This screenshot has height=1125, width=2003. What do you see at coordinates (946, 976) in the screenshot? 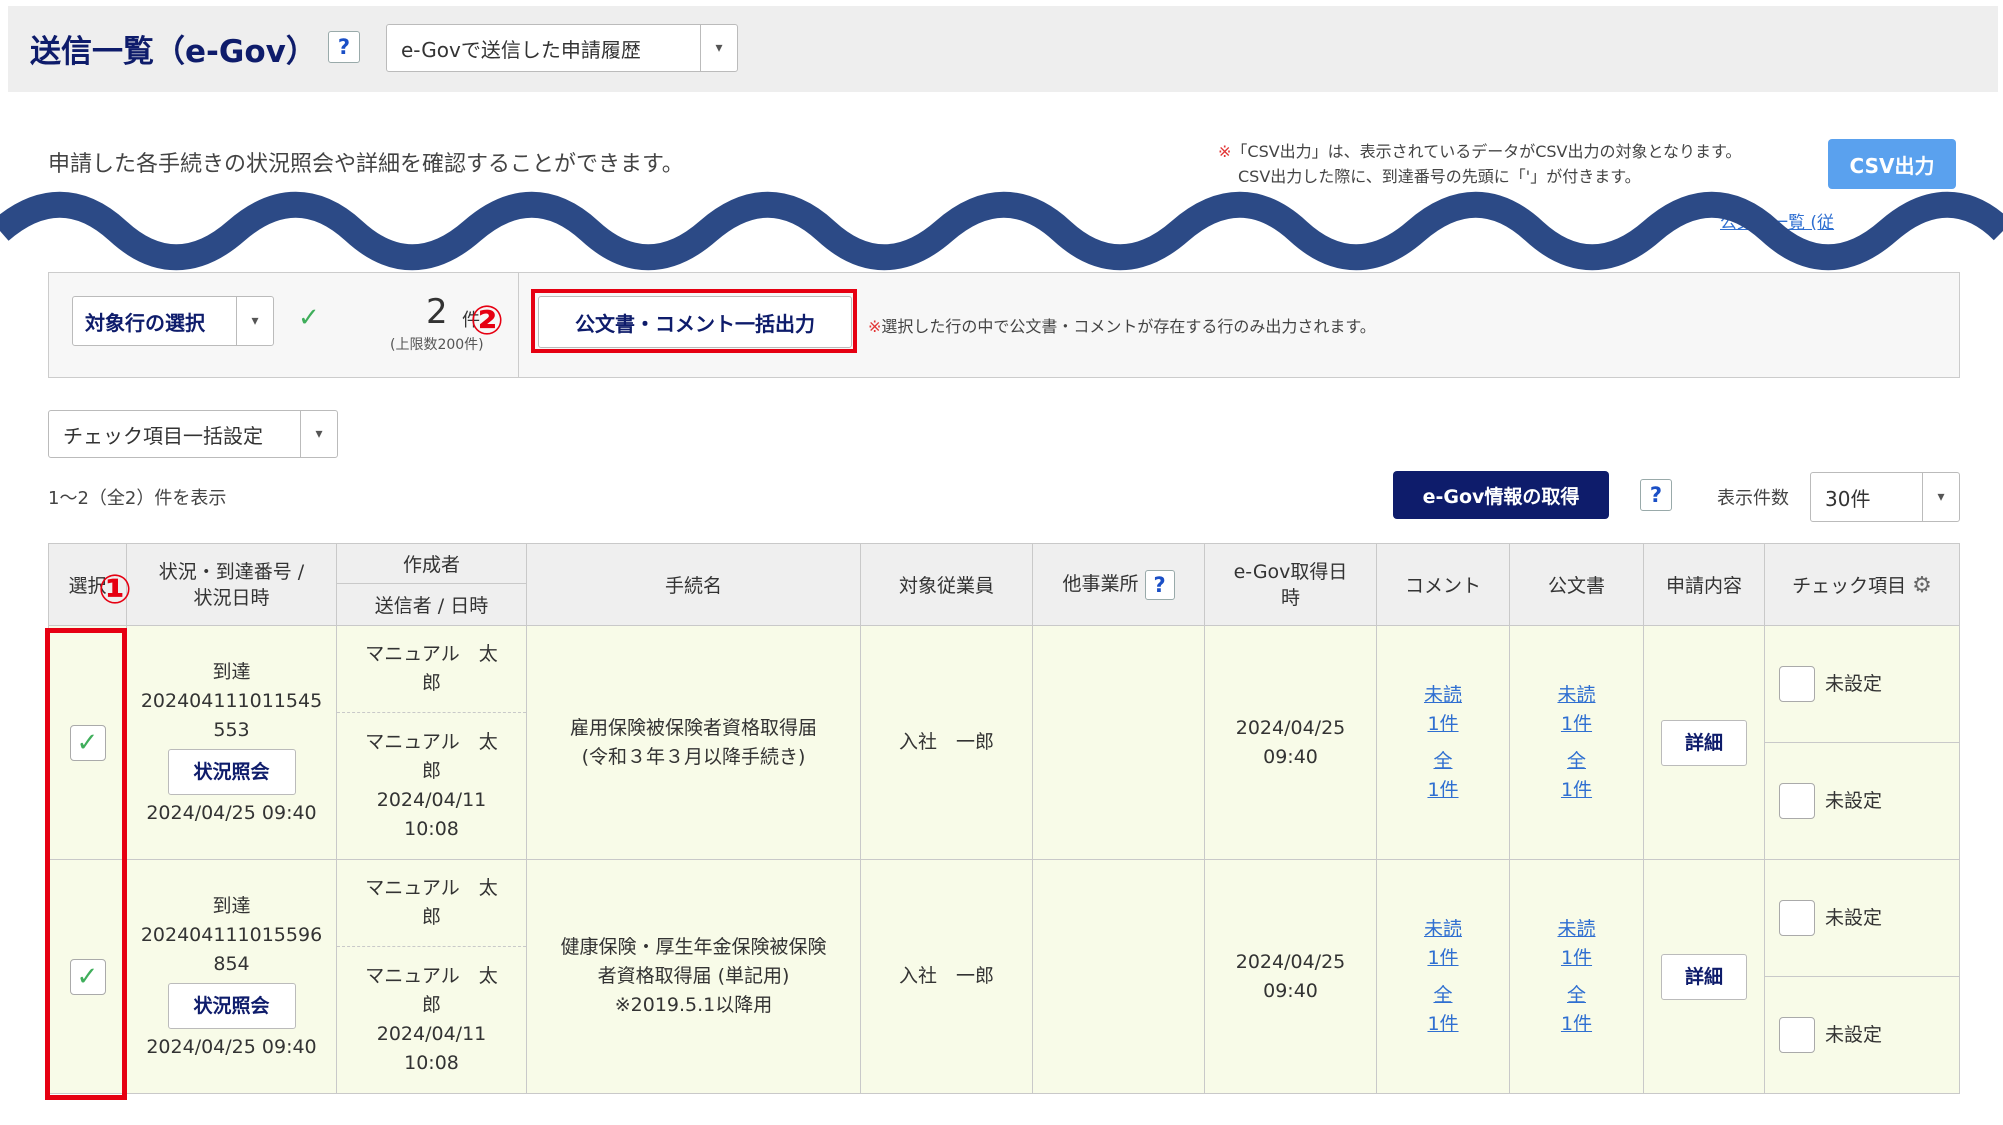
I see `employee-cell: 入社 一郎` at bounding box center [946, 976].